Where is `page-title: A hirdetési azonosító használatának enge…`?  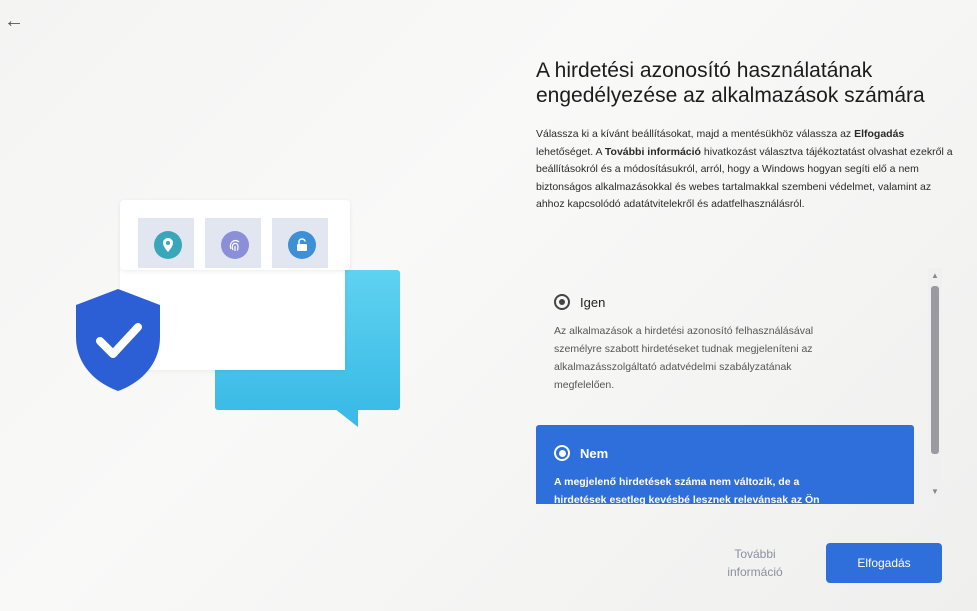
page-title: A hirdetési azonosító használatának enge… is located at coordinates (730, 83).